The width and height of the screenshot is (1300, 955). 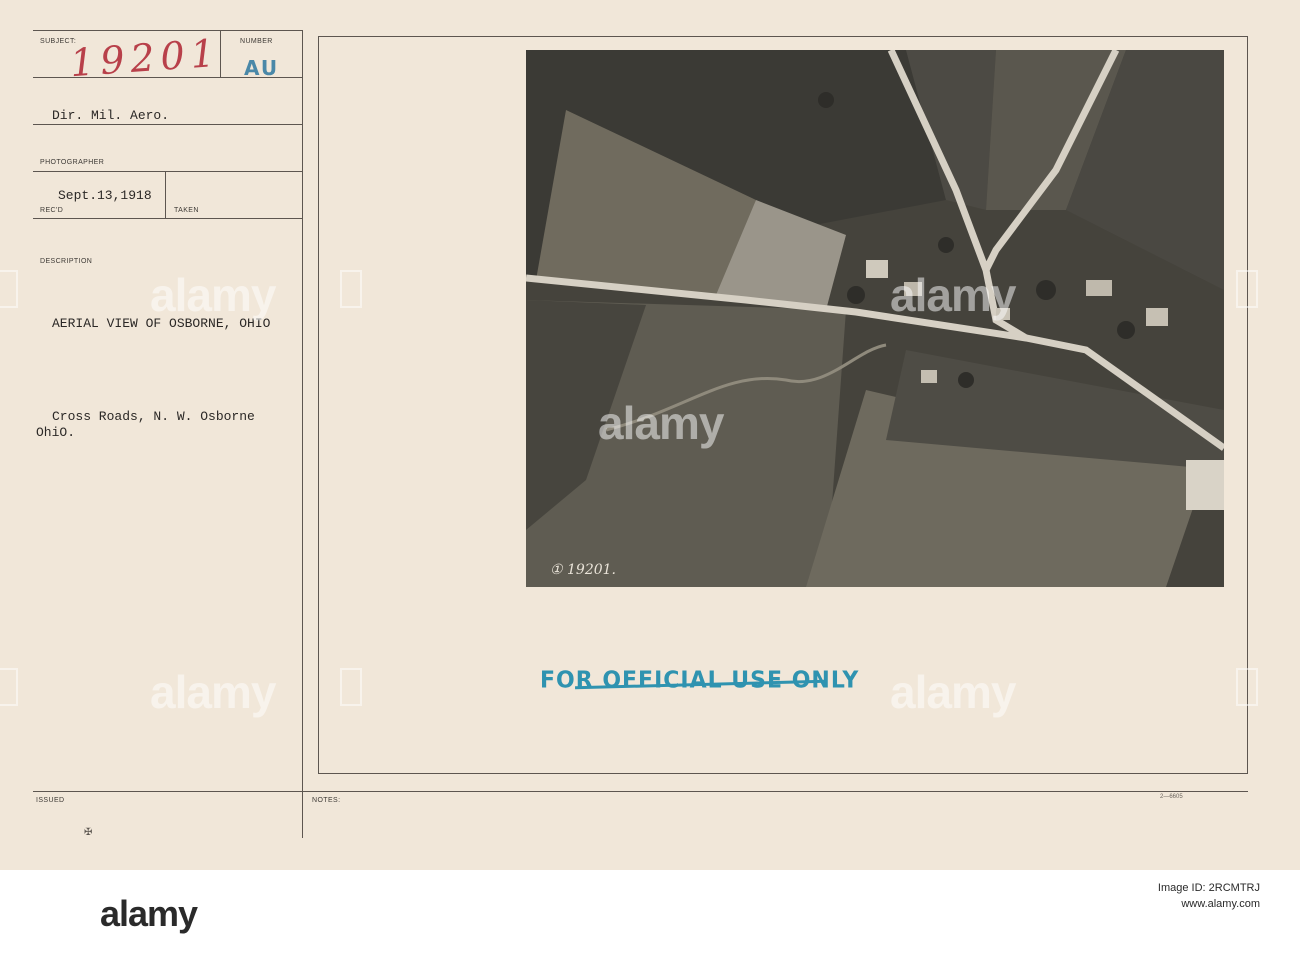 I want to click on label-recd: REC'D, so click(x=52, y=210).